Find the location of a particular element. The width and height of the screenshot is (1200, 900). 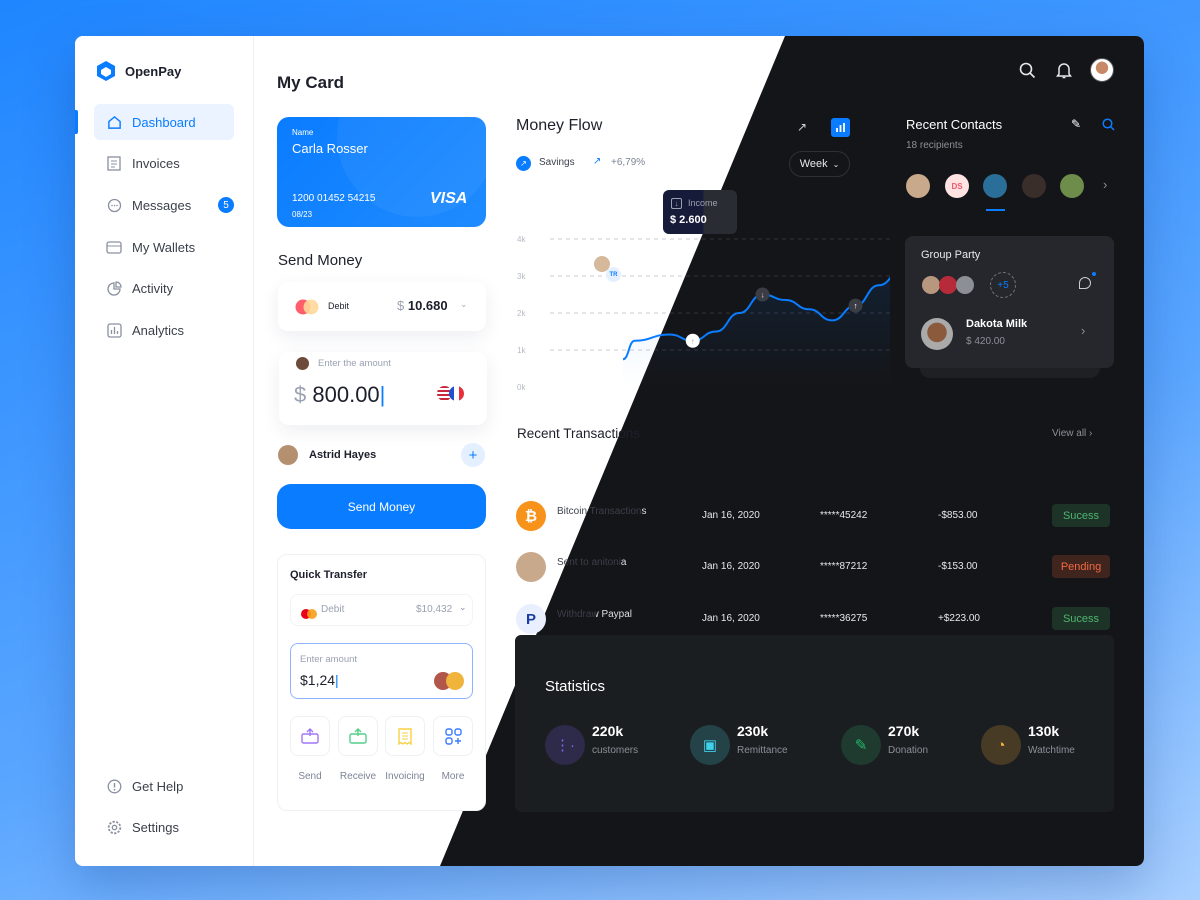

tooltip-value: $ 2.600 is located at coordinates (688, 220).